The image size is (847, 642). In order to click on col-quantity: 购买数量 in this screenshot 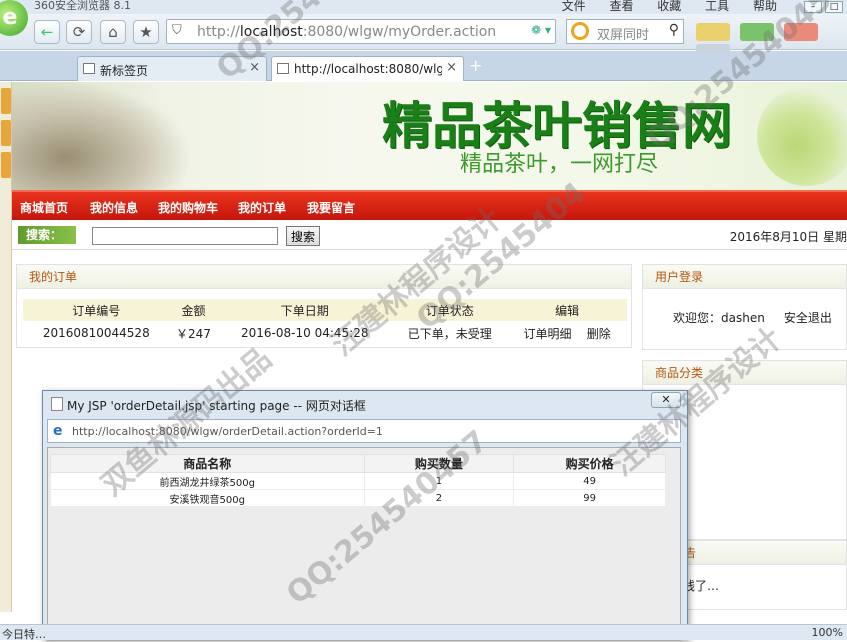, I will do `click(439, 463)`.